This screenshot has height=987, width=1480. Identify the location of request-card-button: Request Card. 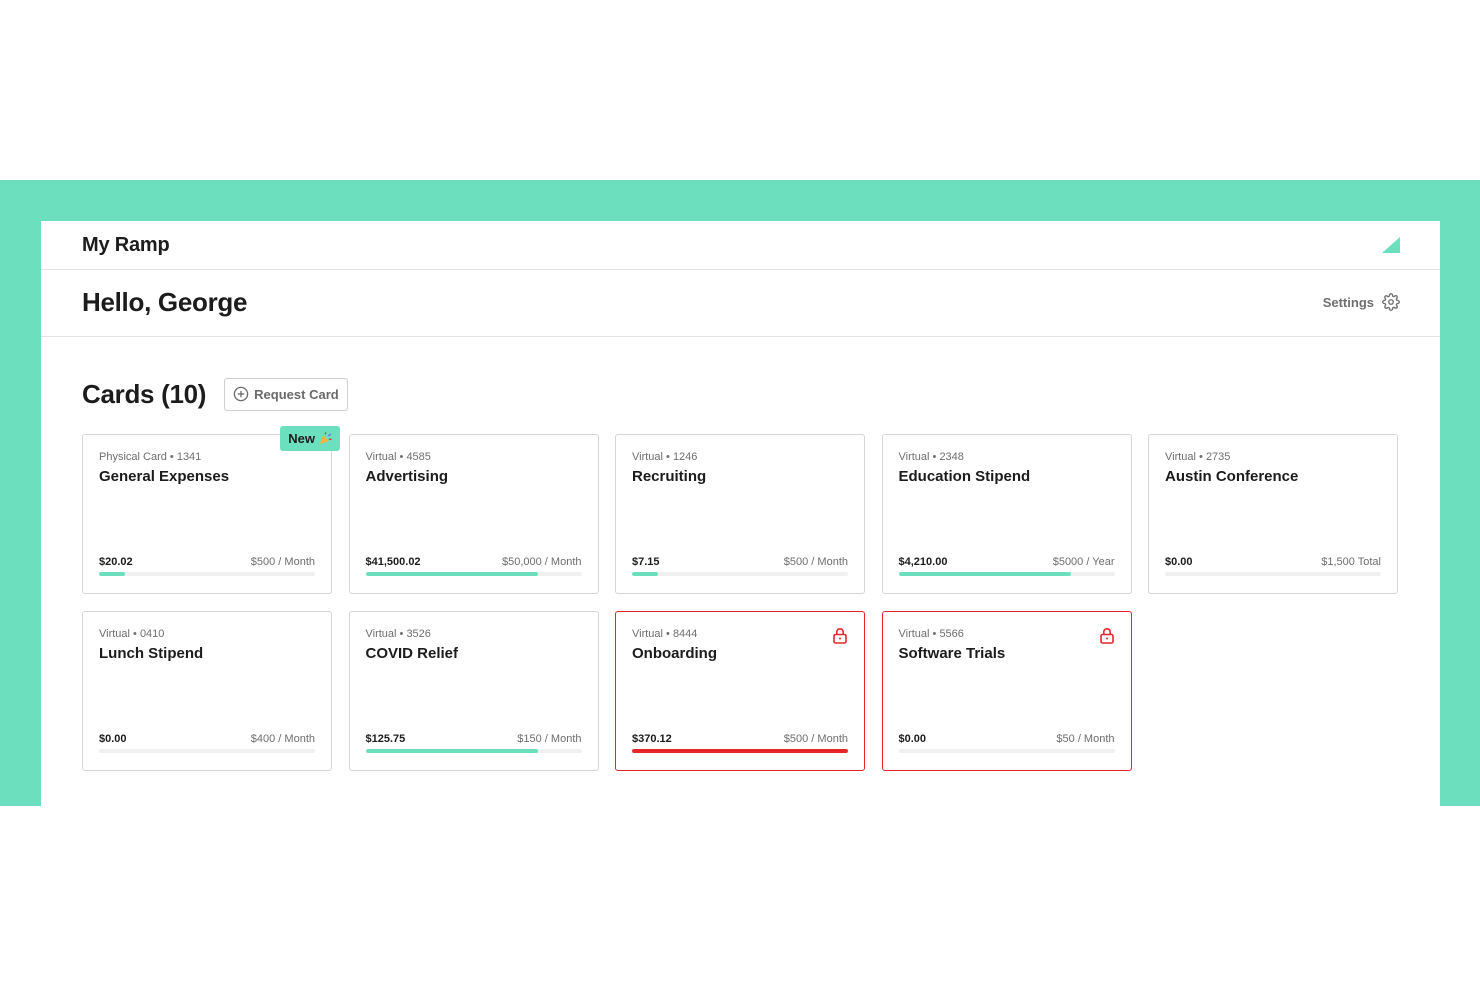
(286, 394).